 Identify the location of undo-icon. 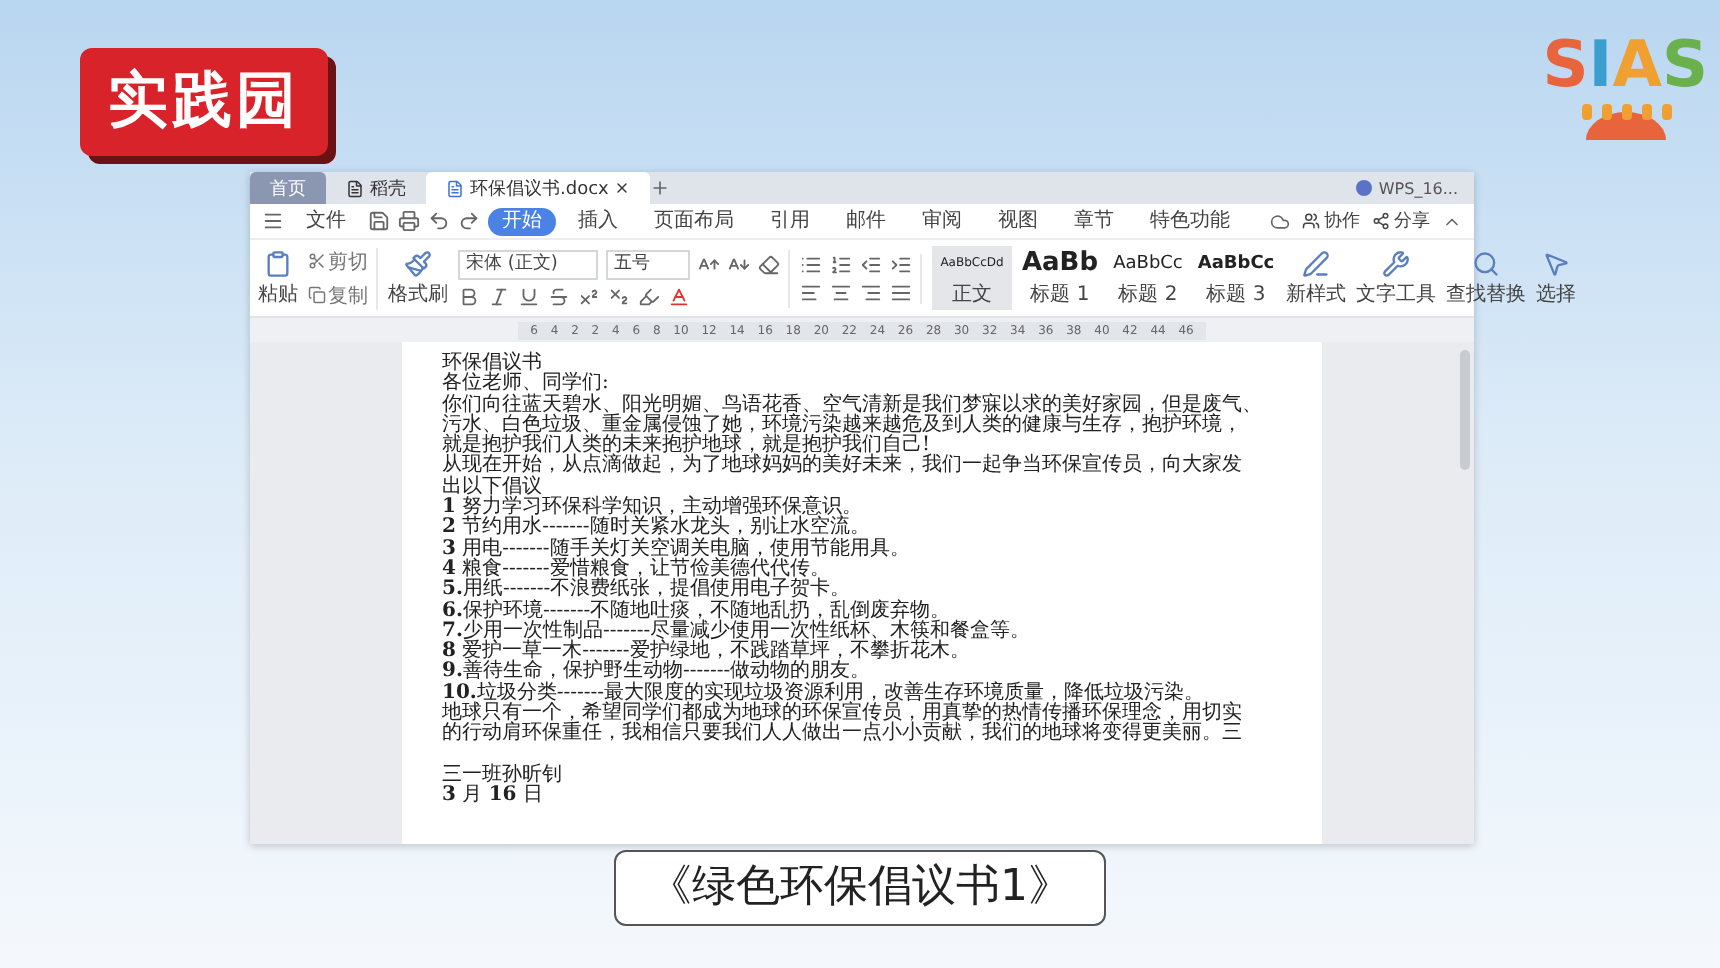
(439, 221).